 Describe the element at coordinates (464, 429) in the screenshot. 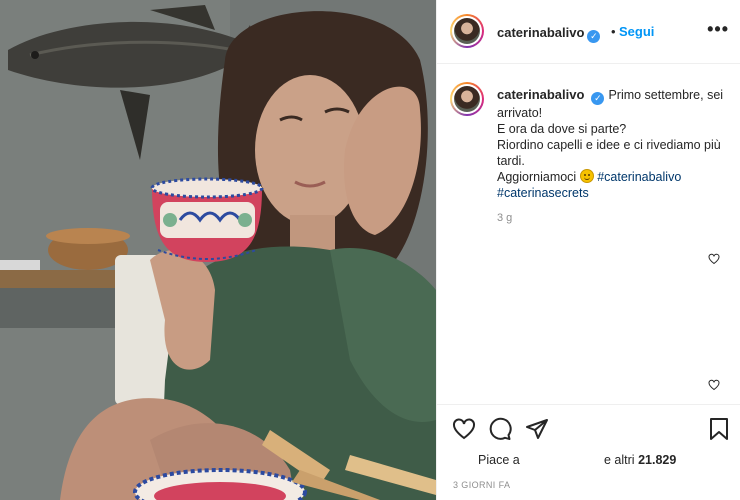

I see `heart-icon` at that location.